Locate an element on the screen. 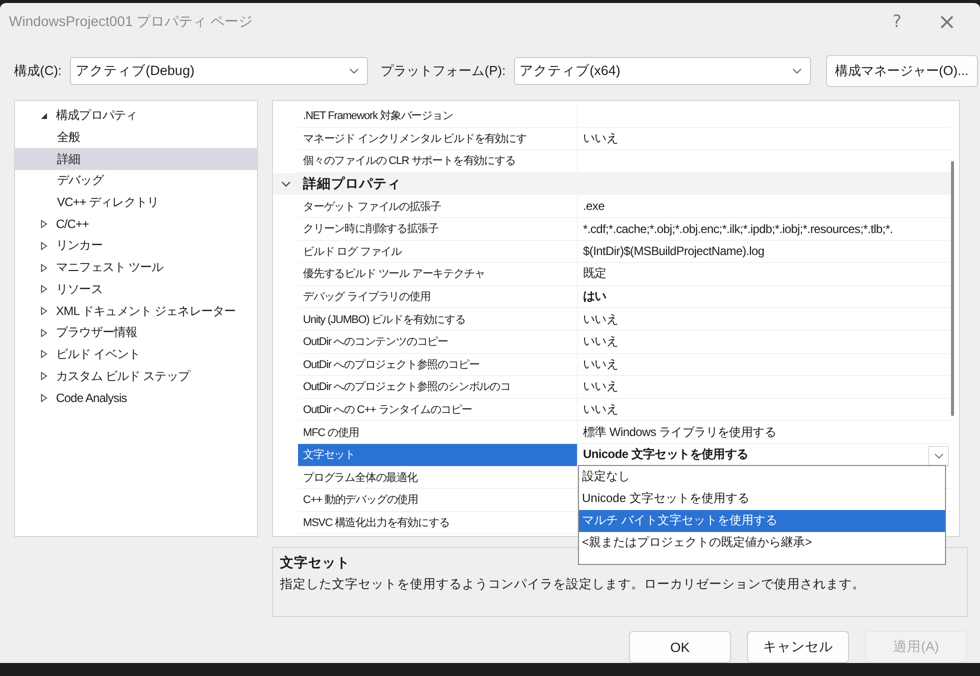  platform-label: プラットフォーム(P): is located at coordinates (443, 71).